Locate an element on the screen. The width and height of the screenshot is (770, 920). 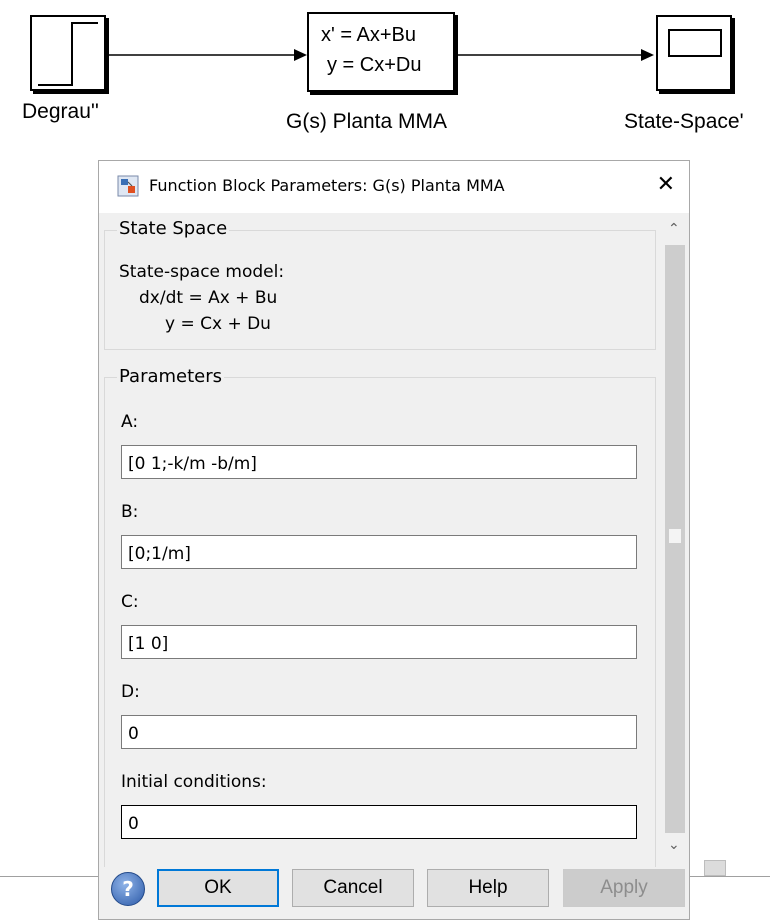
help-icon: ? is located at coordinates (128, 889).